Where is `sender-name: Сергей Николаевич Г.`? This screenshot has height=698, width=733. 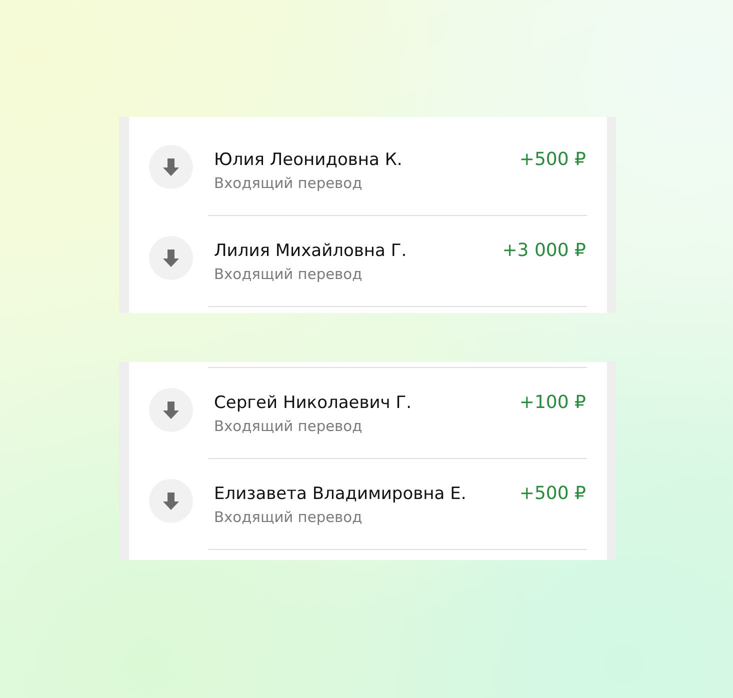
sender-name: Сергей Николаевич Г. is located at coordinates (313, 403).